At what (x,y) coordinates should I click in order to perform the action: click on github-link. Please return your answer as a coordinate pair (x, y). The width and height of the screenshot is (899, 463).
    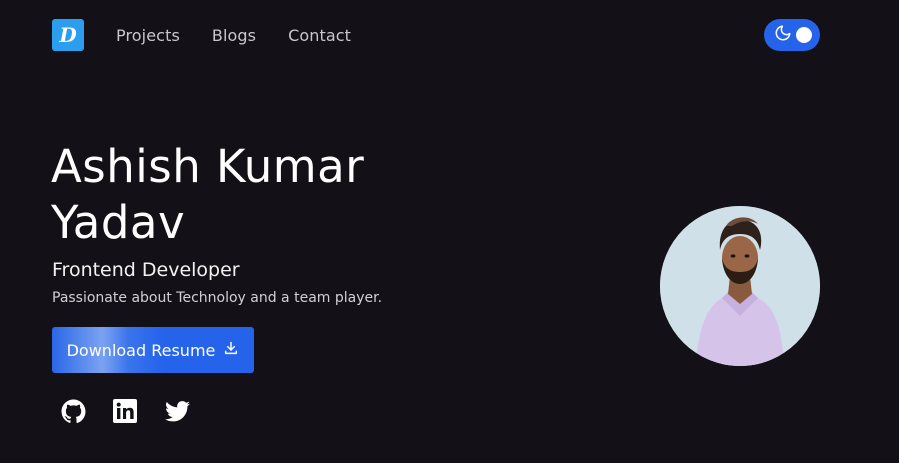
    Looking at the image, I should click on (73, 411).